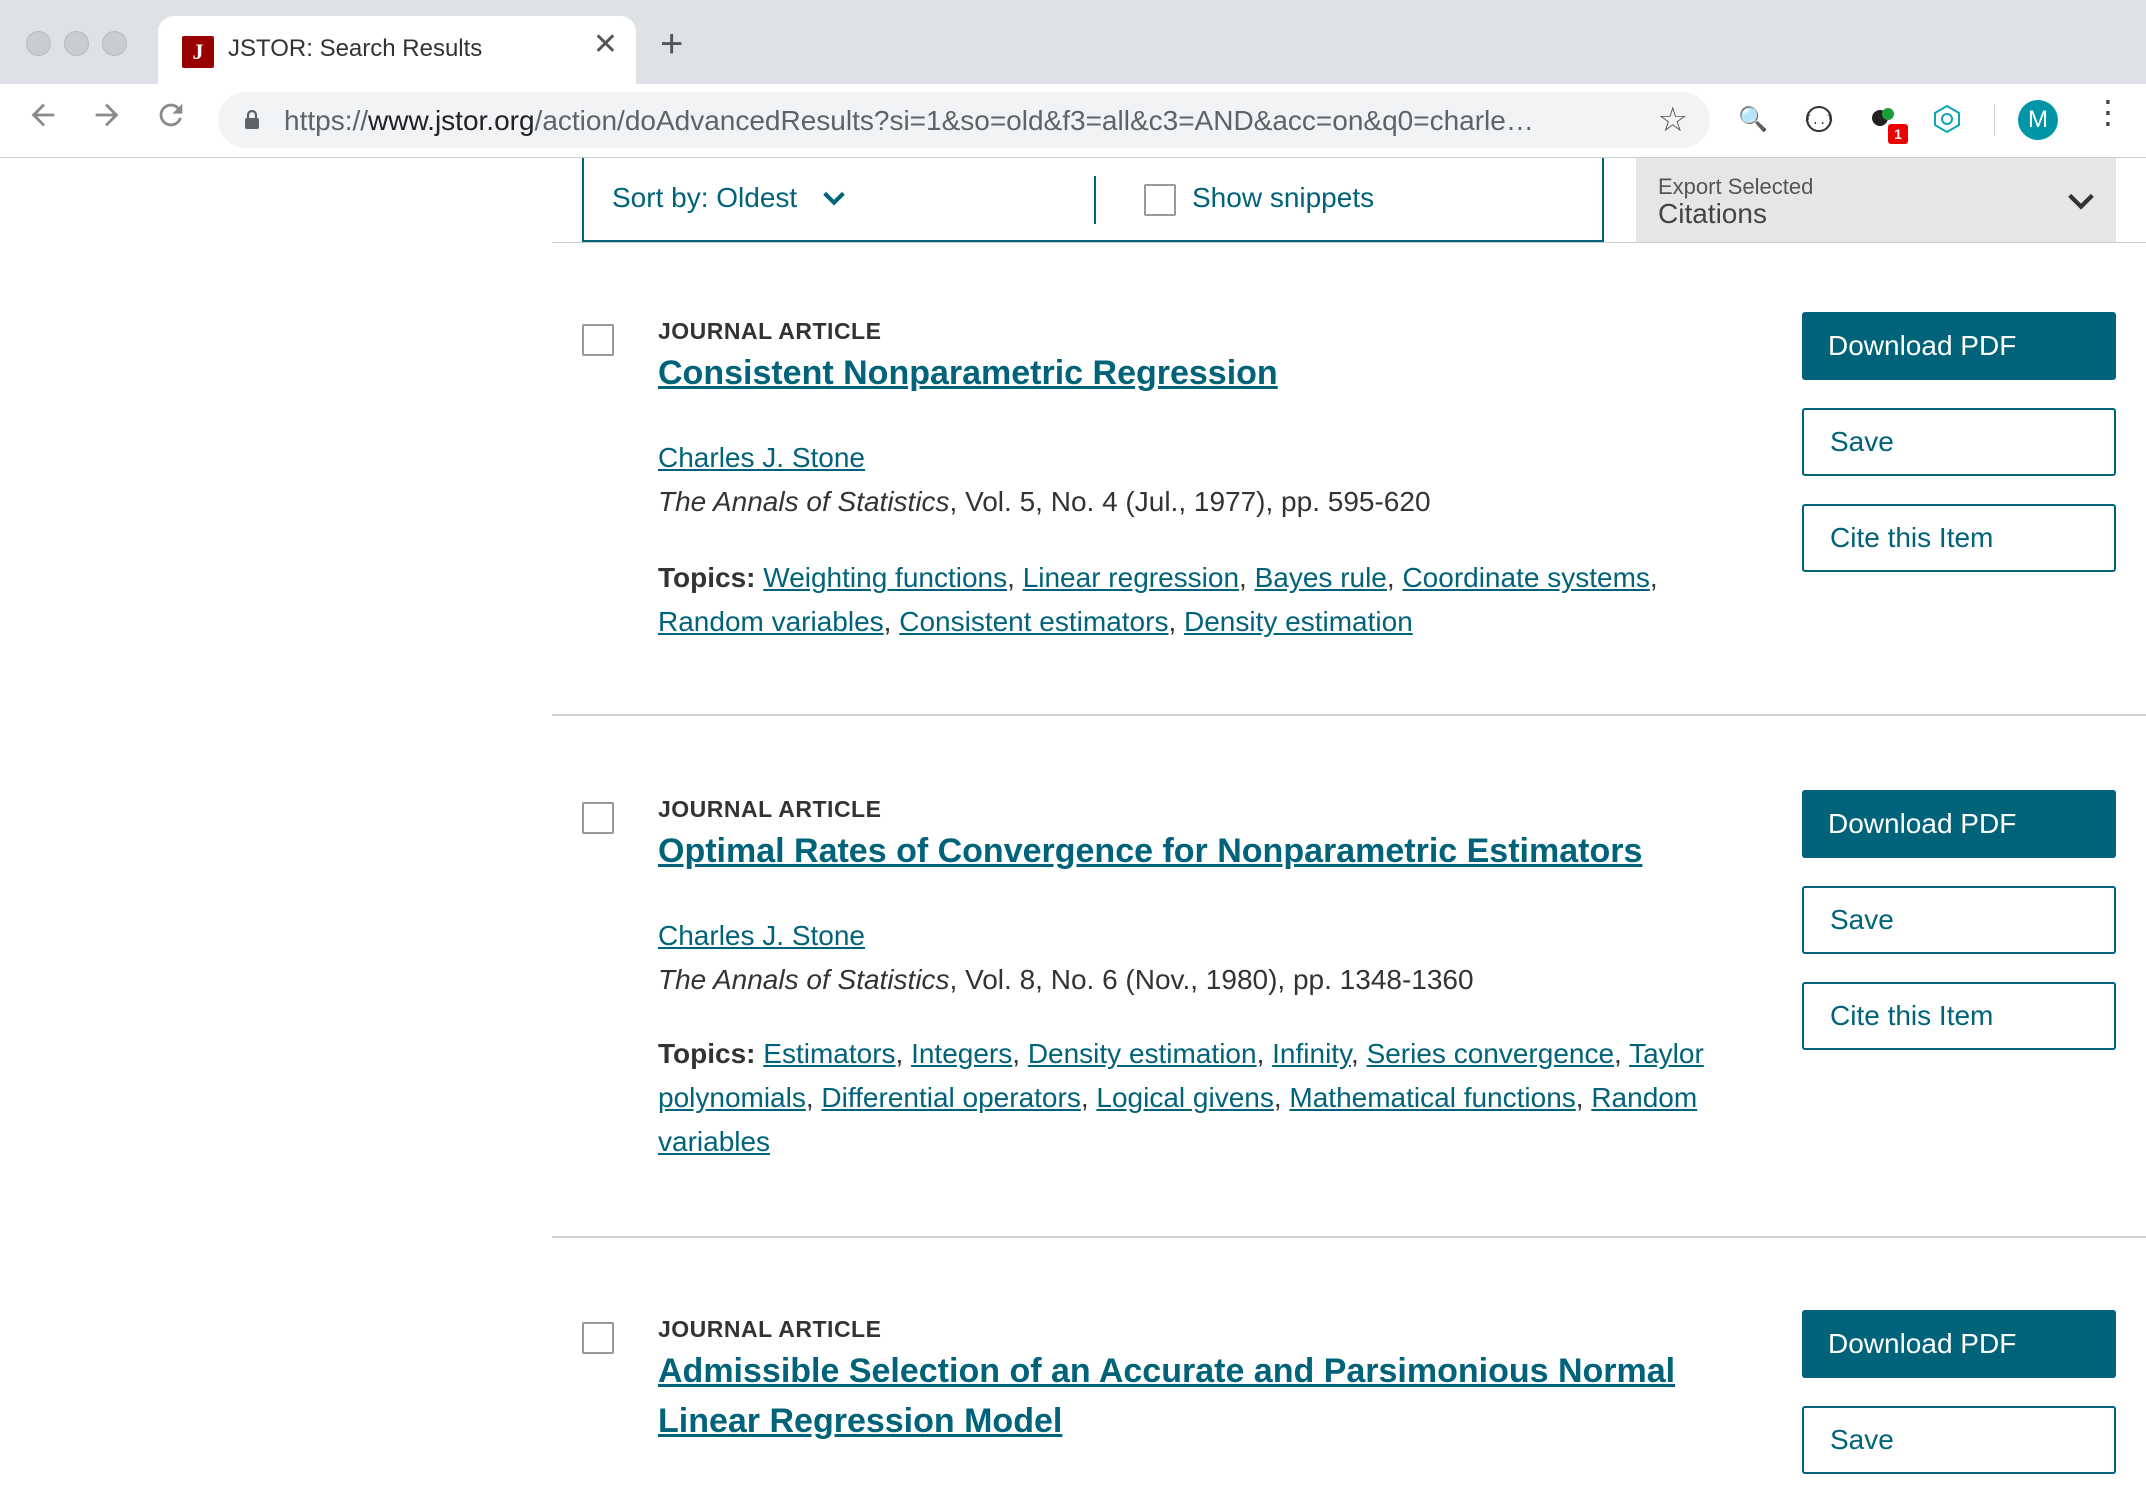 The height and width of the screenshot is (1498, 2146). I want to click on new-tab-icon: +, so click(671, 44).